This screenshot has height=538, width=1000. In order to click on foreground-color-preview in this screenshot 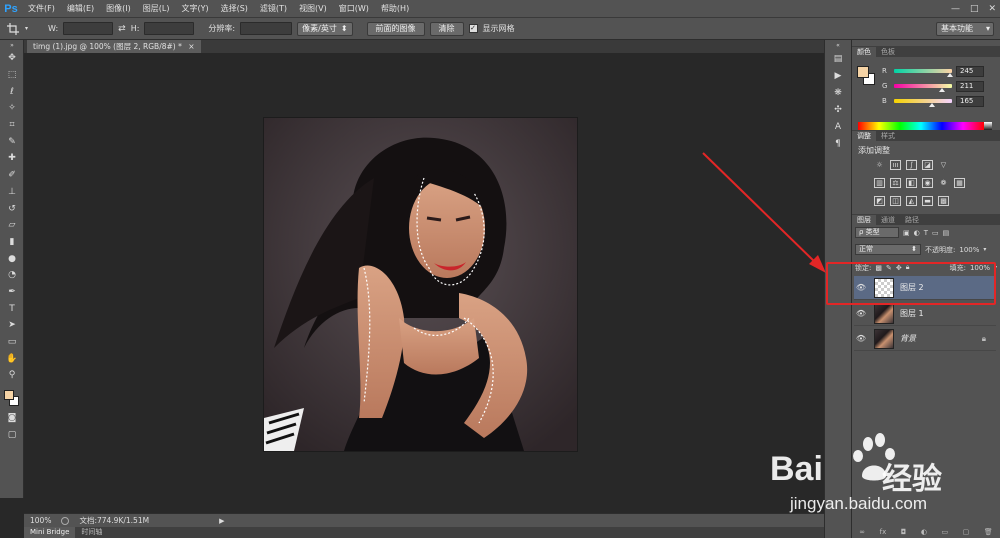, I will do `click(863, 72)`.